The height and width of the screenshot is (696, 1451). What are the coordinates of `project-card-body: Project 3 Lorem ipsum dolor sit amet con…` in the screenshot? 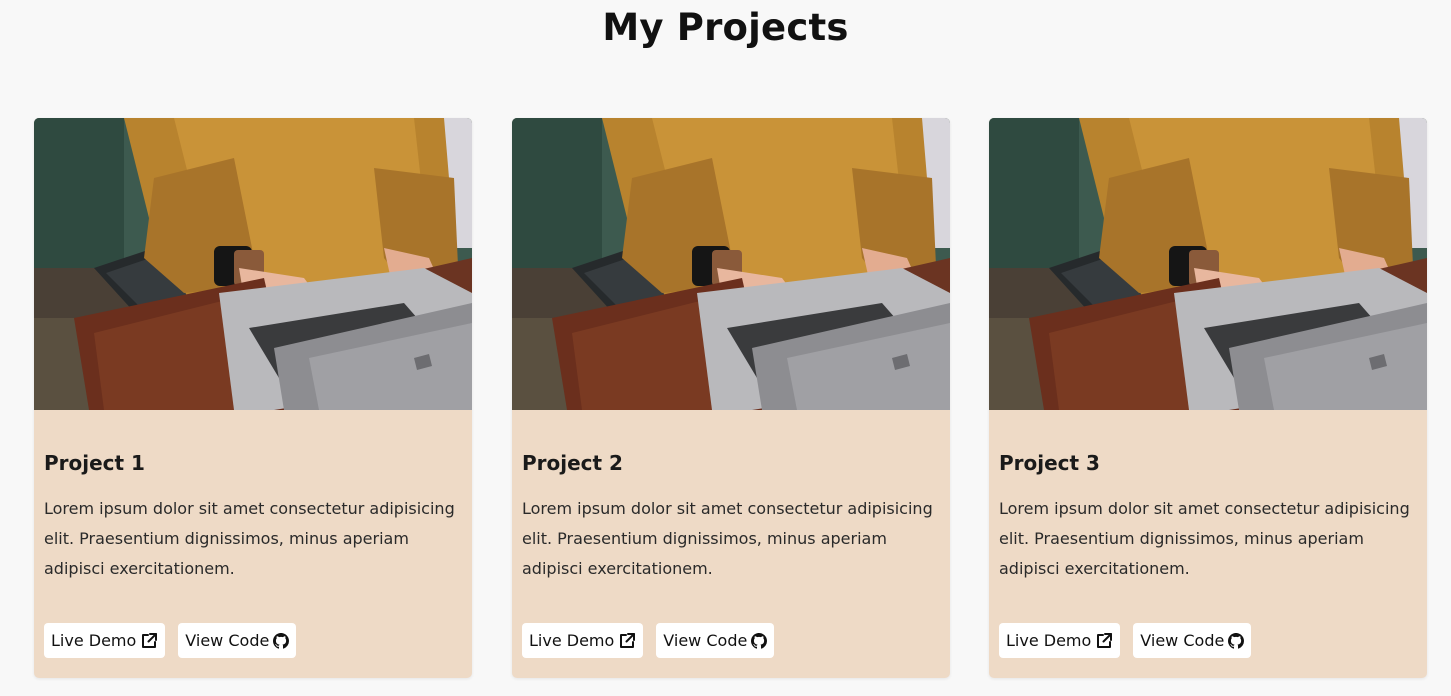 It's located at (1208, 517).